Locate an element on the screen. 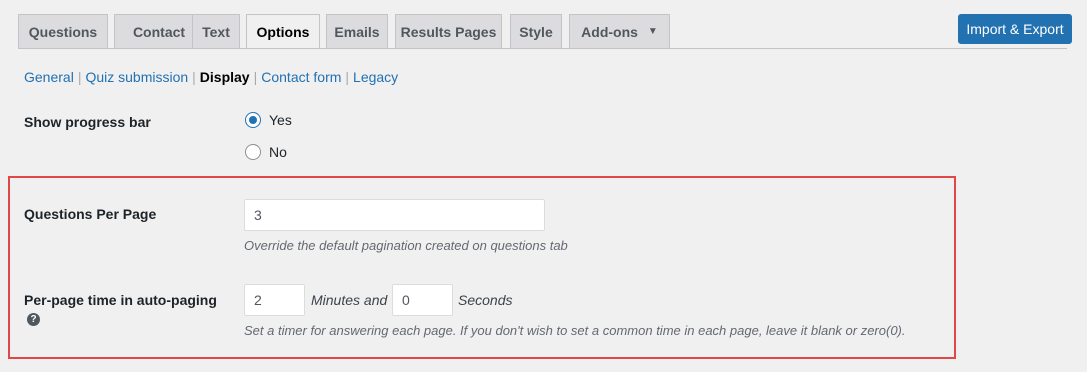 Image resolution: width=1087 pixels, height=372 pixels. tab-label: Options is located at coordinates (283, 32).